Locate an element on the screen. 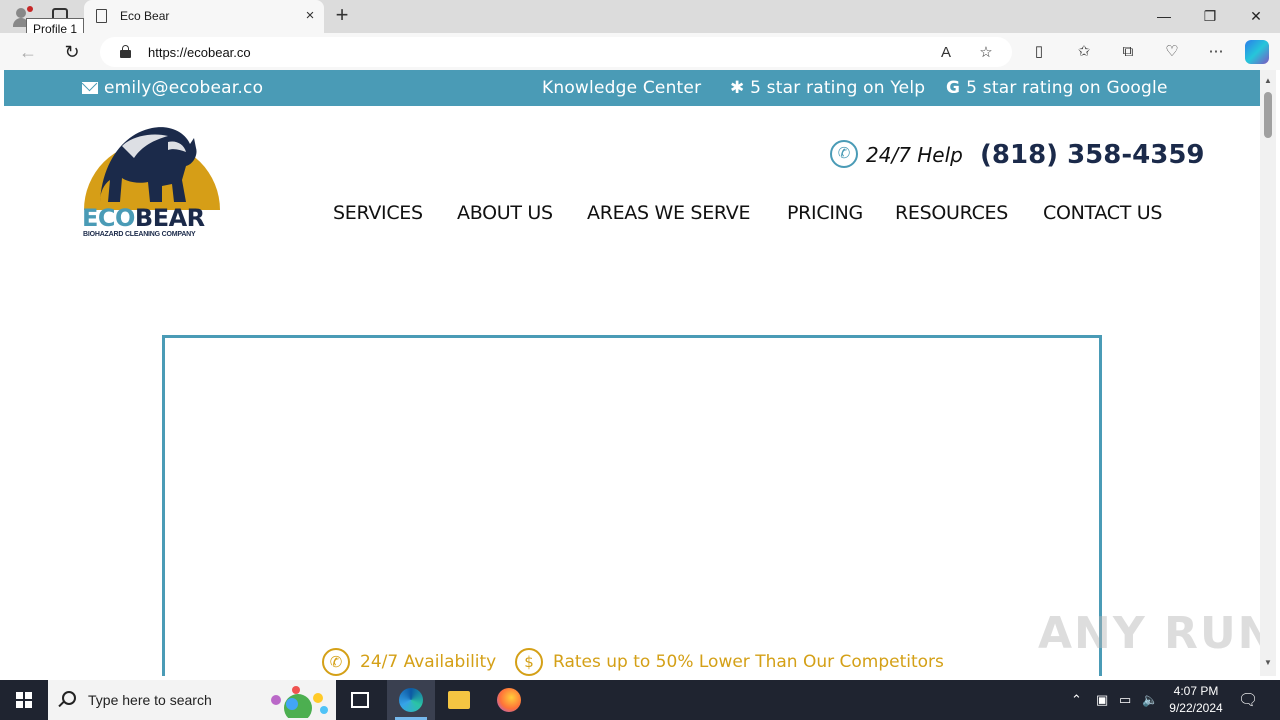  nav-about-us: ABOUT US is located at coordinates (505, 213).